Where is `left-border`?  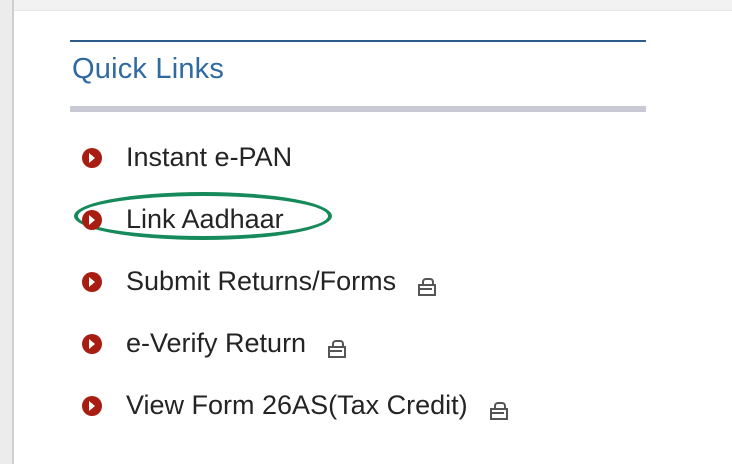 left-border is located at coordinates (7, 232).